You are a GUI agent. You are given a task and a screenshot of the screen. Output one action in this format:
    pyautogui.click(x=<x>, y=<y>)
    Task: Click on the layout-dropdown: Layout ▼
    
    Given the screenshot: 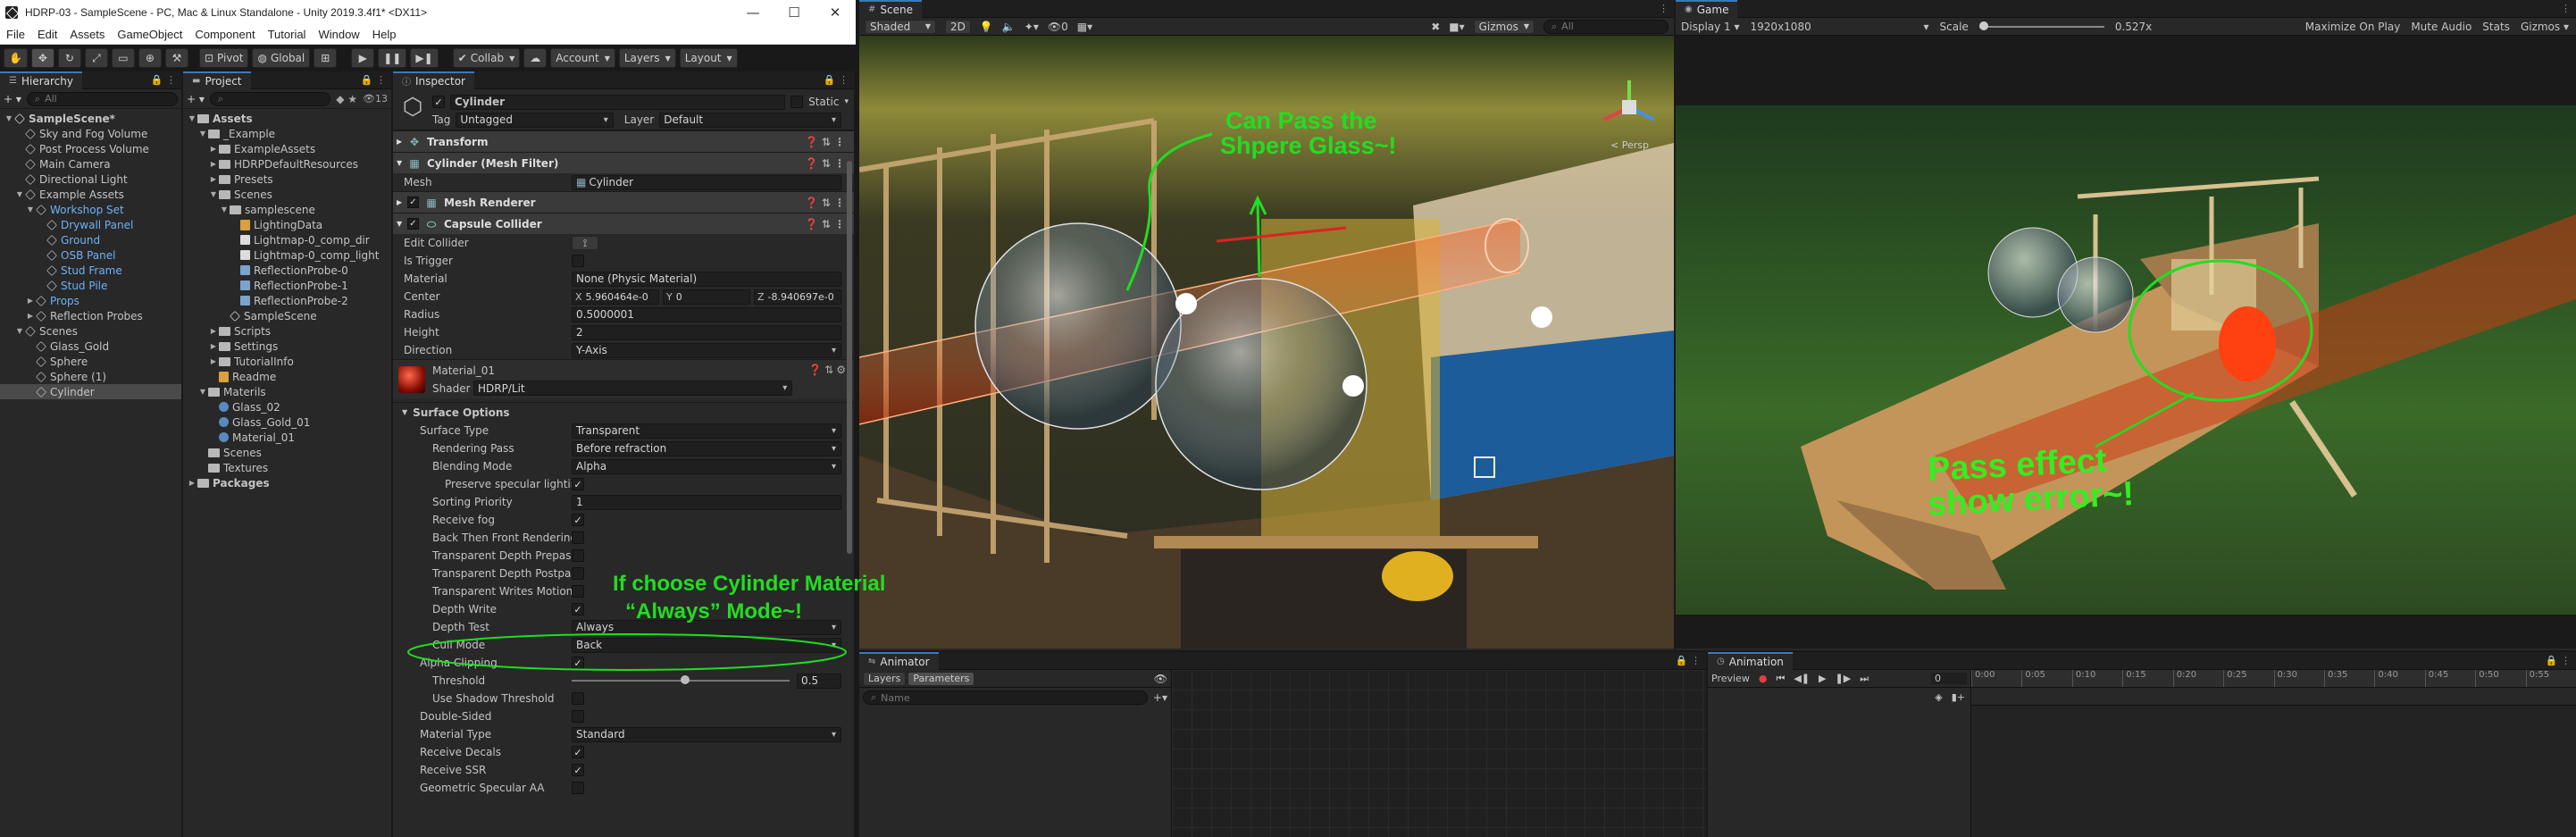 What is the action you would take?
    pyautogui.click(x=709, y=58)
    